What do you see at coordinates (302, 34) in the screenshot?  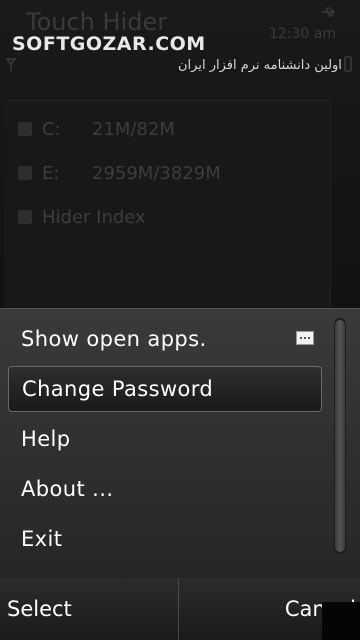 I see `status-time: 12:30 am` at bounding box center [302, 34].